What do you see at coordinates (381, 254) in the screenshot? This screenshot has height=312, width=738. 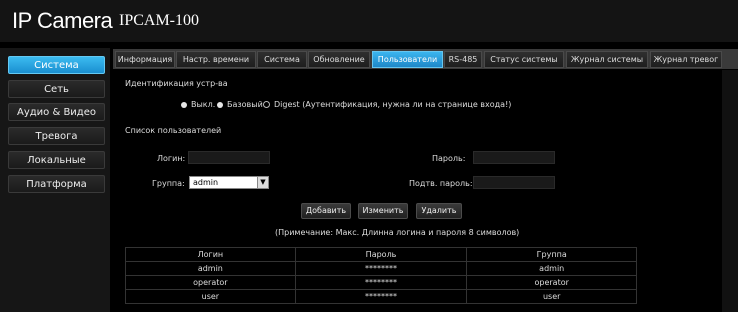 I see `password-column-header: Пароль` at bounding box center [381, 254].